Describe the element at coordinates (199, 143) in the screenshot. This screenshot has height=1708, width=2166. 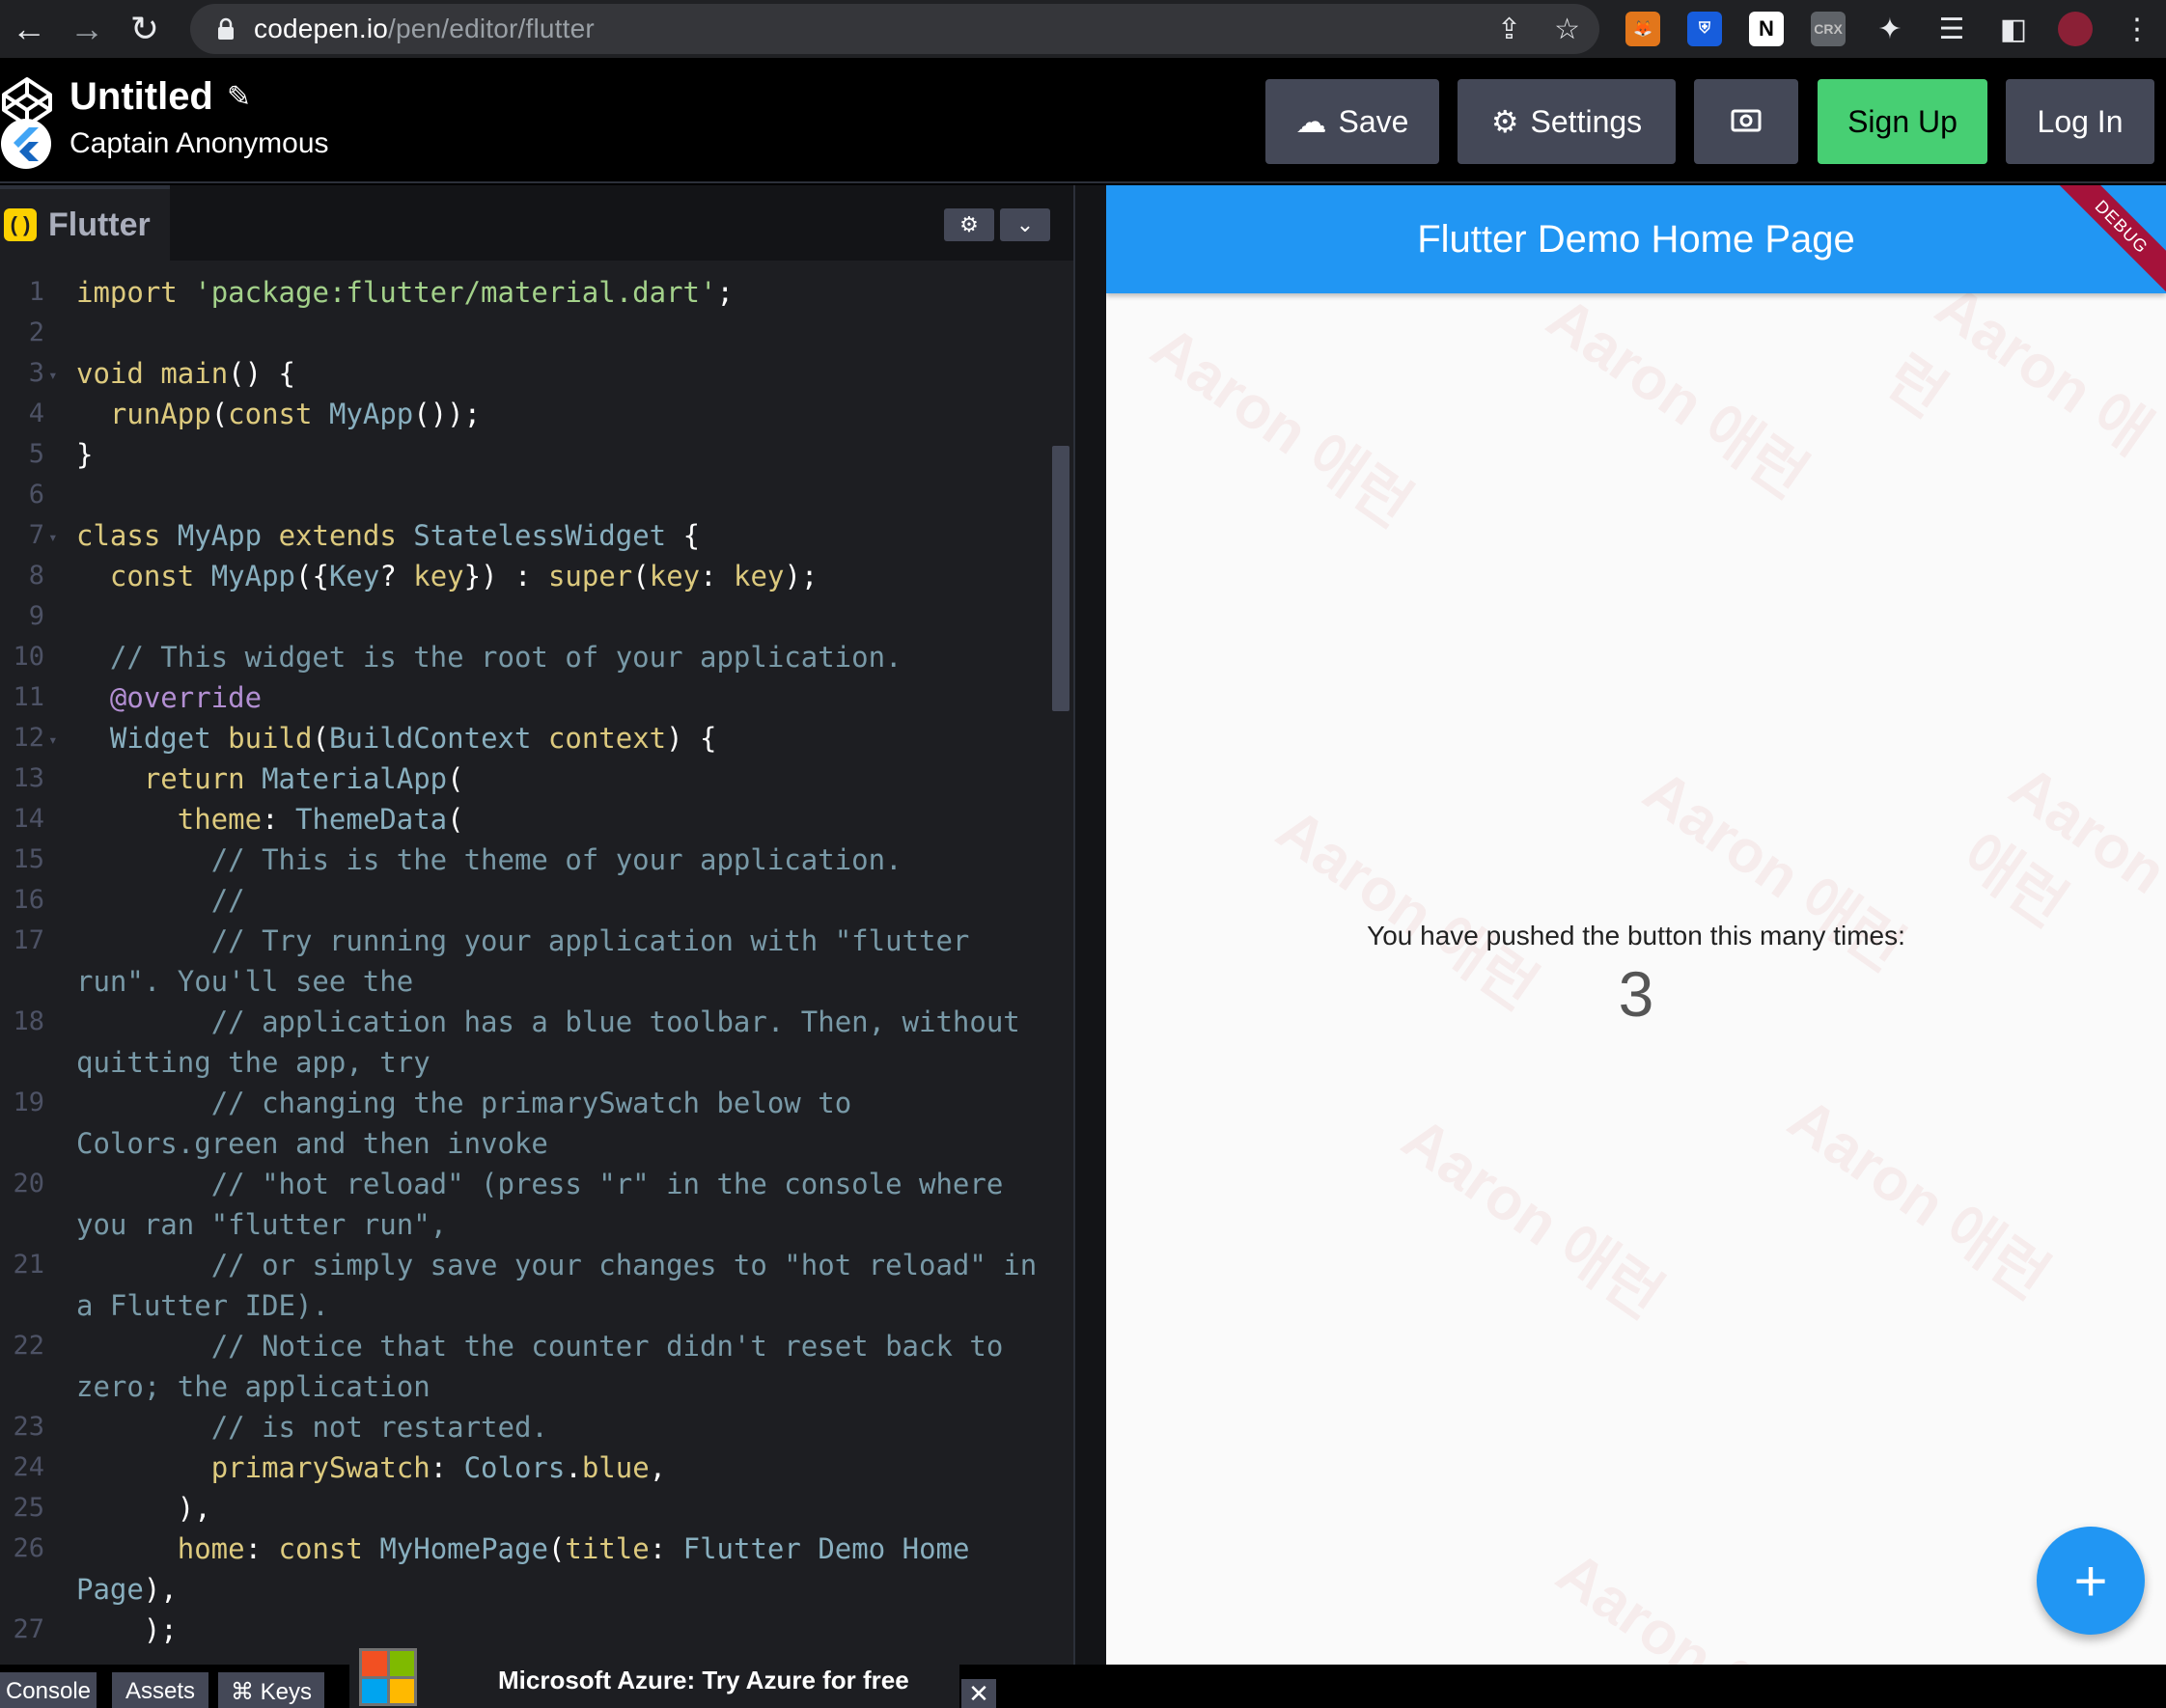
I see `pen-author: Captain Anonymous` at that location.